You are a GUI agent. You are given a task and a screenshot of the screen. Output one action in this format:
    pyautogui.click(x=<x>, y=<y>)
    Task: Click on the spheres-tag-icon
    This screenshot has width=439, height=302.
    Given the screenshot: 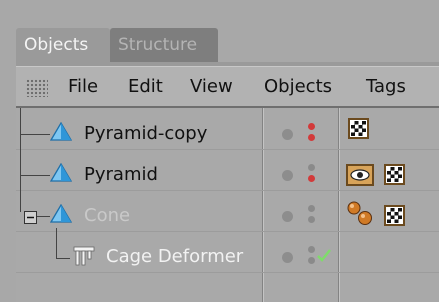 What is the action you would take?
    pyautogui.click(x=360, y=213)
    